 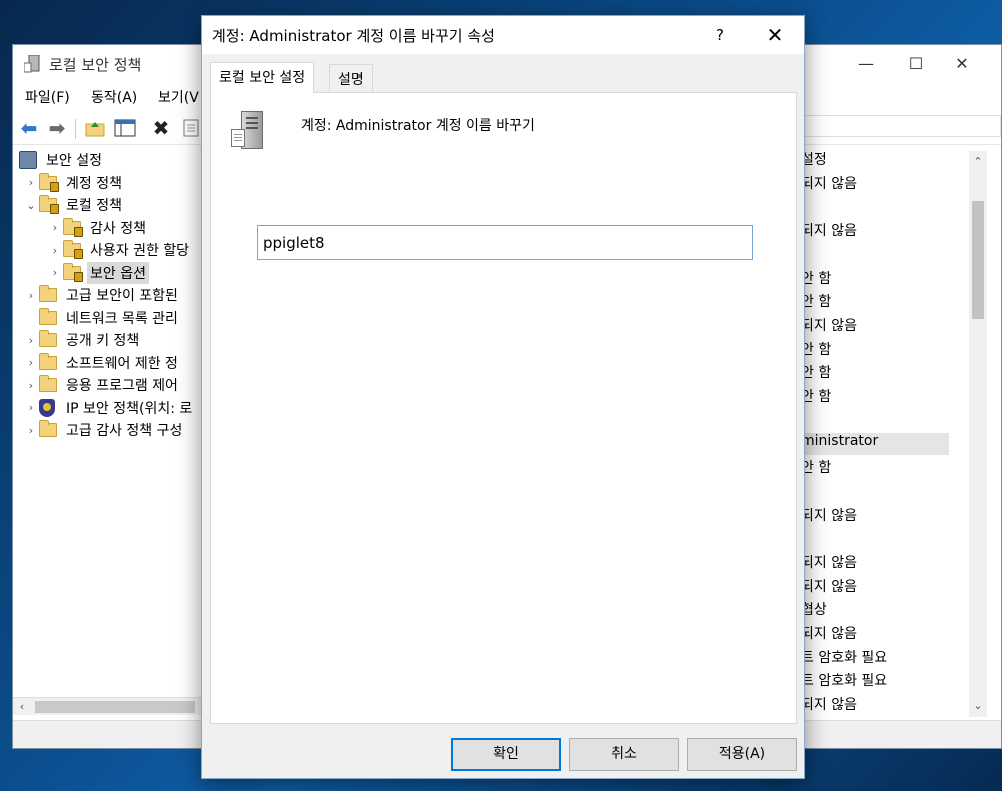 I want to click on chevron-down-icon: ⌄, so click(x=31, y=205).